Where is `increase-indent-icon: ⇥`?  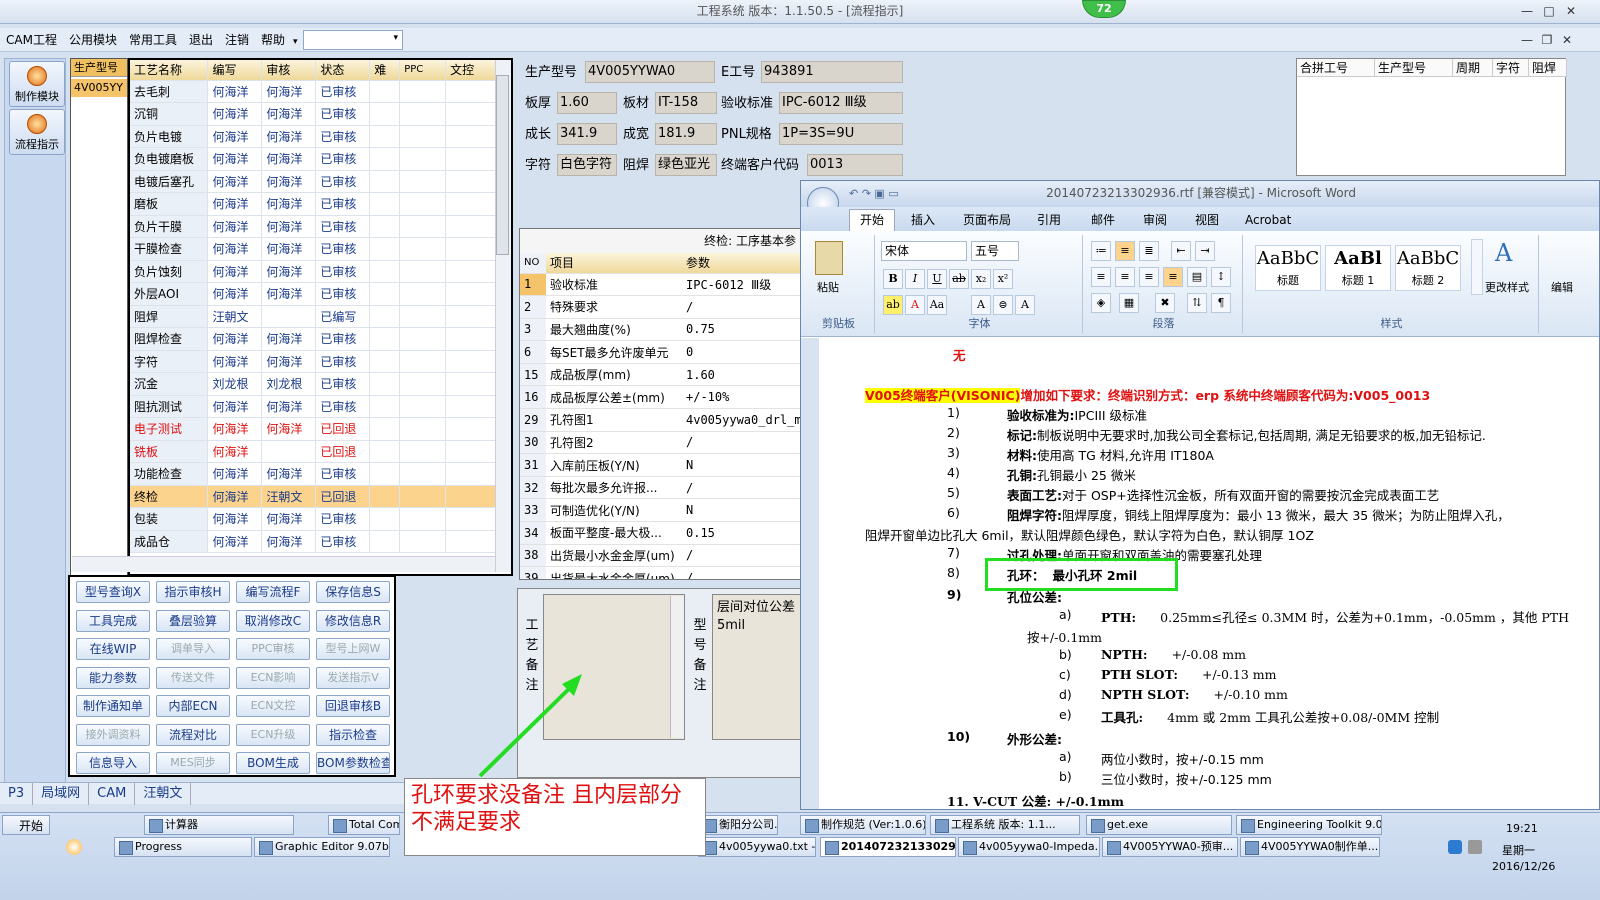
increase-indent-icon: ⇥ is located at coordinates (1205, 251).